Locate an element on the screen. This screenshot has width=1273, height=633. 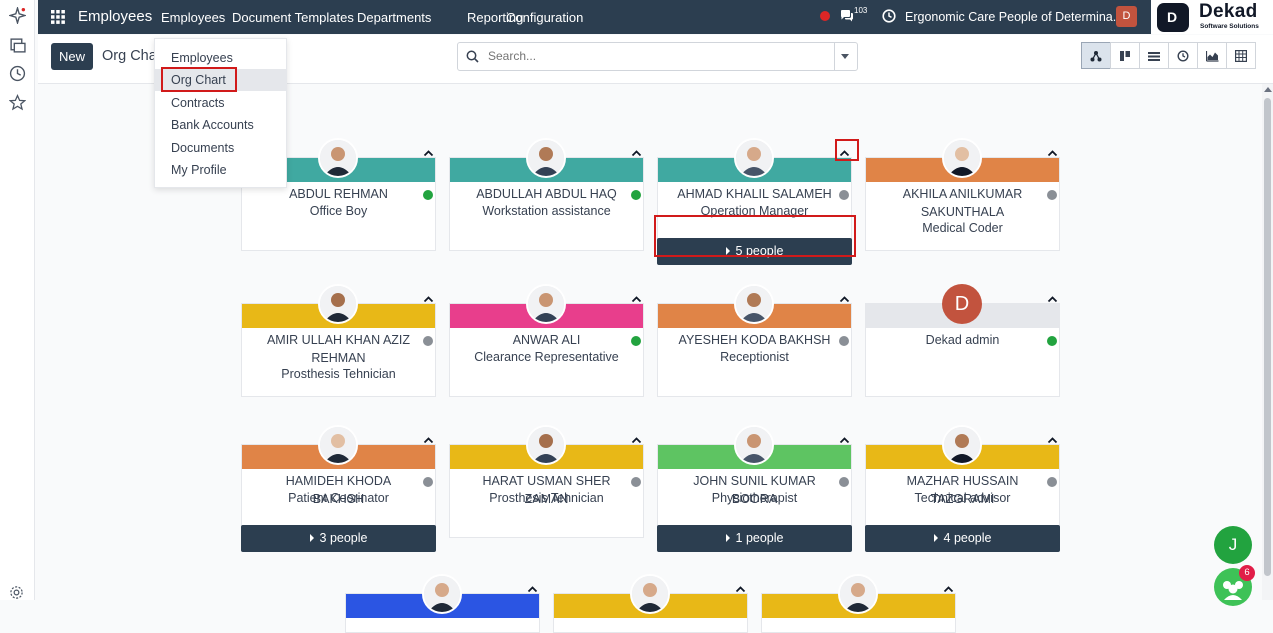
subordinates-button: 4 people is located at coordinates (962, 538).